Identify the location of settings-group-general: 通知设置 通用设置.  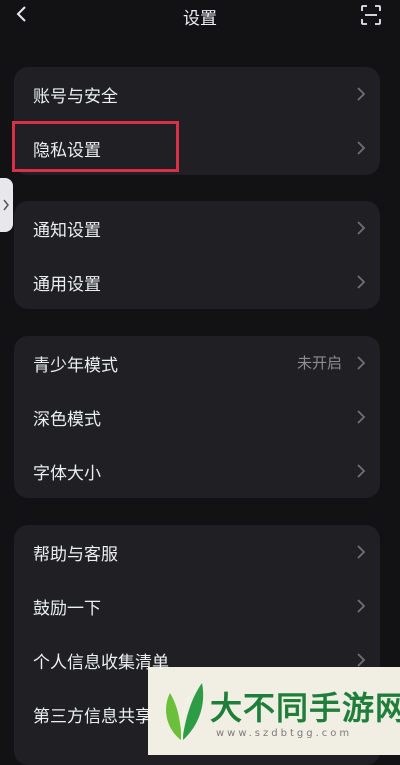
(197, 255).